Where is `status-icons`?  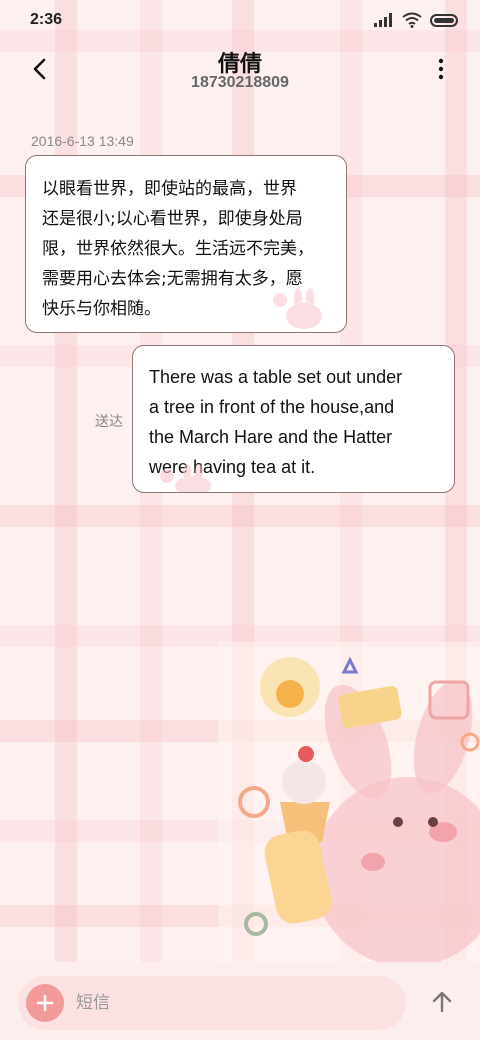
status-icons is located at coordinates (416, 20).